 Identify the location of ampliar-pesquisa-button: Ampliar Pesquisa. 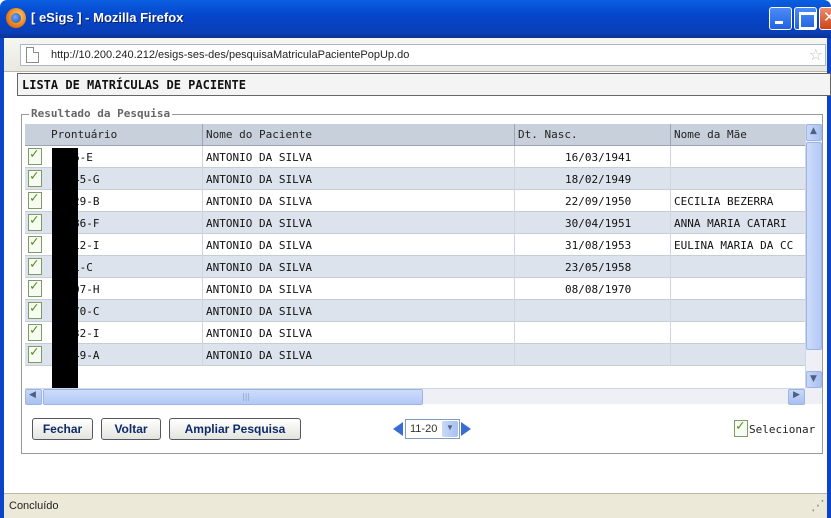
(235, 429).